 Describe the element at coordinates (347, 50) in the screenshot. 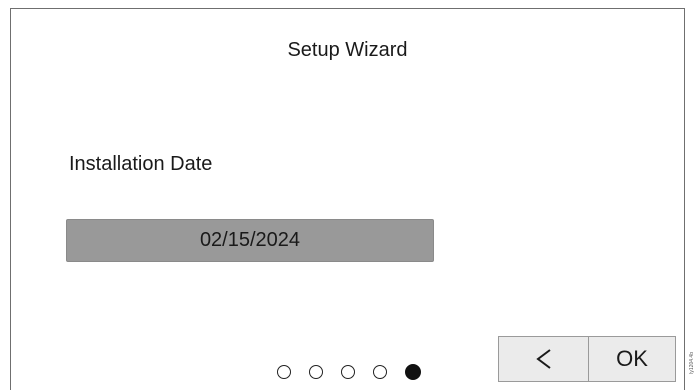

I see `page-title: Setup Wizard` at that location.